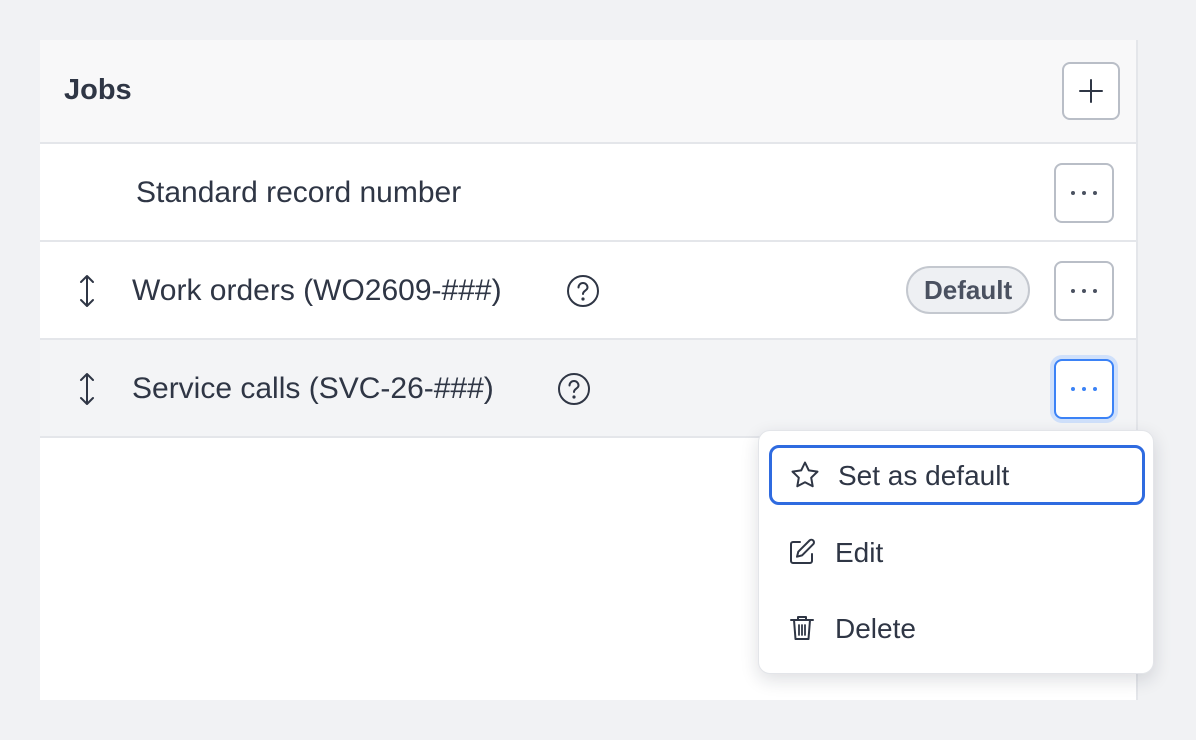  Describe the element at coordinates (588, 193) in the screenshot. I see `list-item: Standard record number` at that location.